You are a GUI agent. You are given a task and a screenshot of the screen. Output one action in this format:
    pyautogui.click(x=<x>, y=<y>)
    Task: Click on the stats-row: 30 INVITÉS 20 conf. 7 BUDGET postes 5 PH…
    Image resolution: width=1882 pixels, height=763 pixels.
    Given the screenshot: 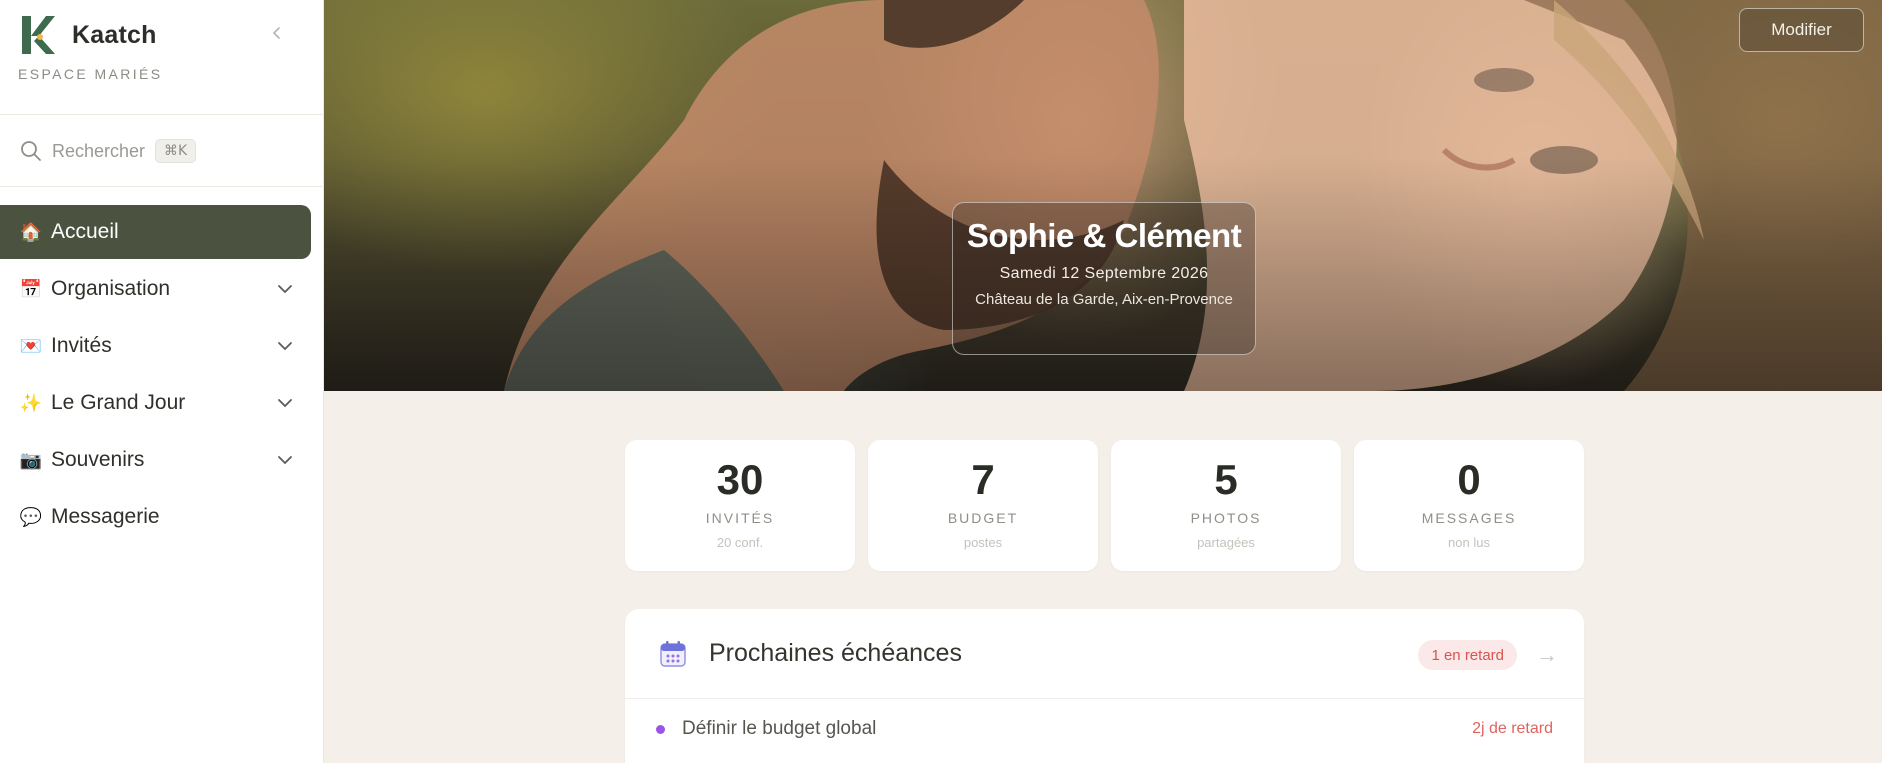 What is the action you would take?
    pyautogui.click(x=1111, y=505)
    